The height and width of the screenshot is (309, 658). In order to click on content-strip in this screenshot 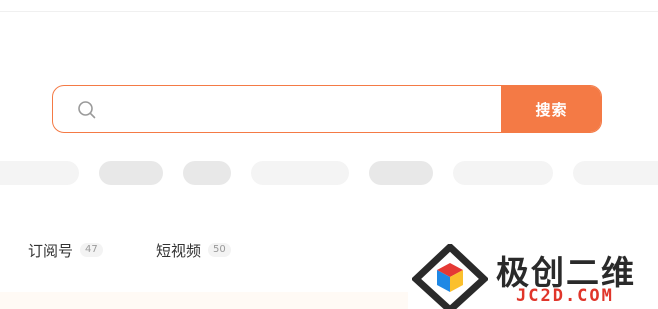, I will do `click(204, 300)`.